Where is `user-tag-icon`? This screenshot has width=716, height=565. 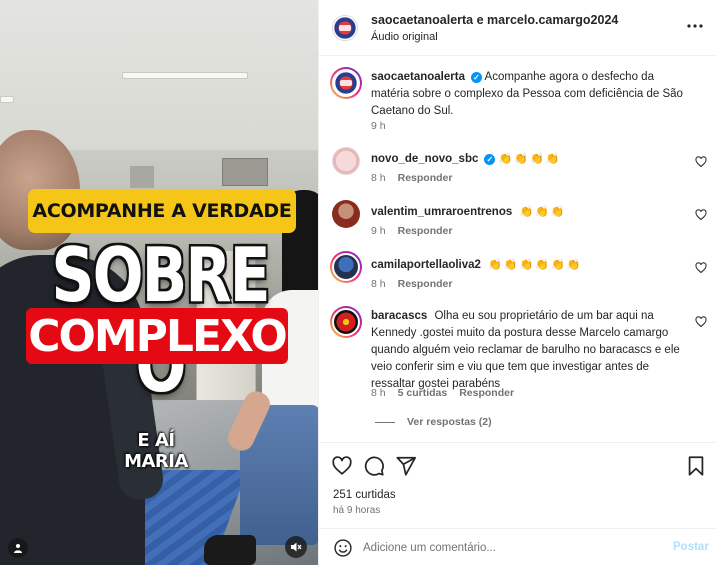
user-tag-icon is located at coordinates (18, 548).